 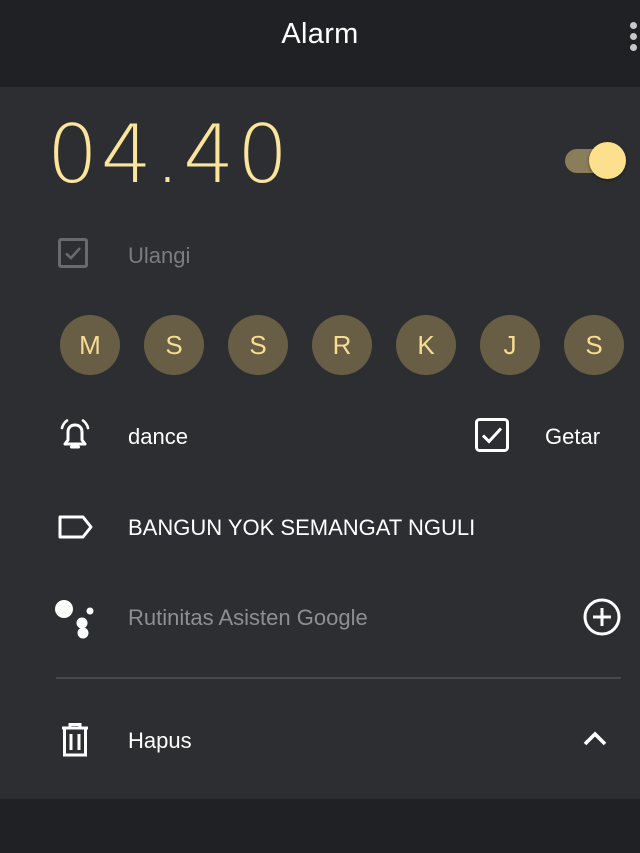 What do you see at coordinates (159, 255) in the screenshot?
I see `repeat-label: Ulangi` at bounding box center [159, 255].